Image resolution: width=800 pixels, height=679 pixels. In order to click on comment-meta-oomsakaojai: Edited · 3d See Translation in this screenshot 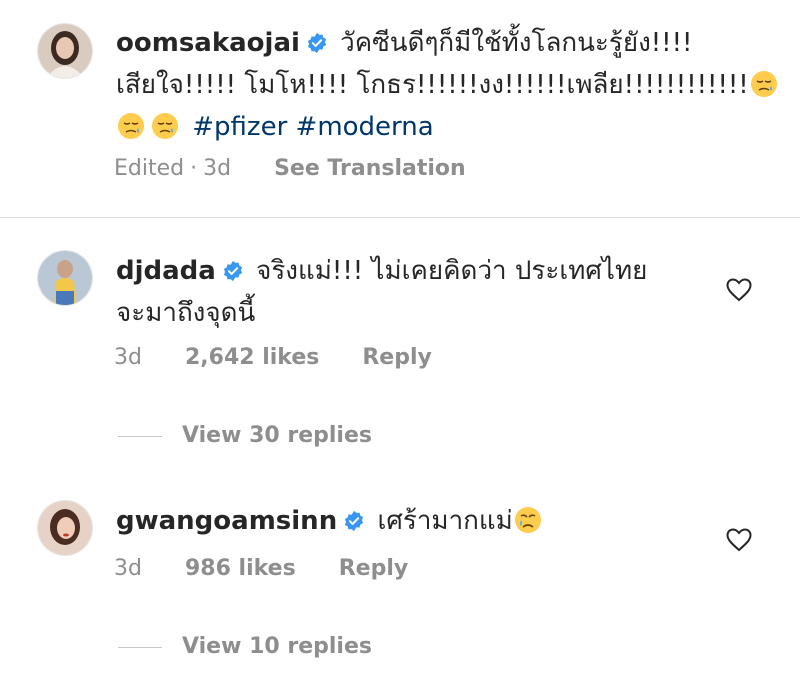, I will do `click(290, 168)`.